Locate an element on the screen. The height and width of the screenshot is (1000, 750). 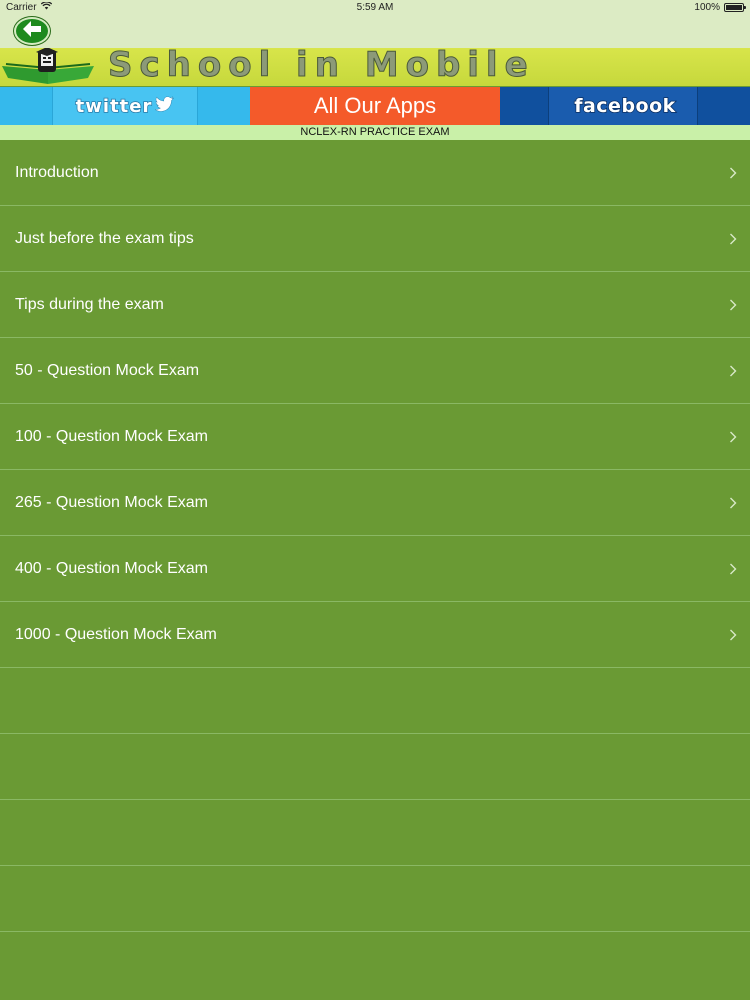
facebook-label: facebook is located at coordinates (624, 106).